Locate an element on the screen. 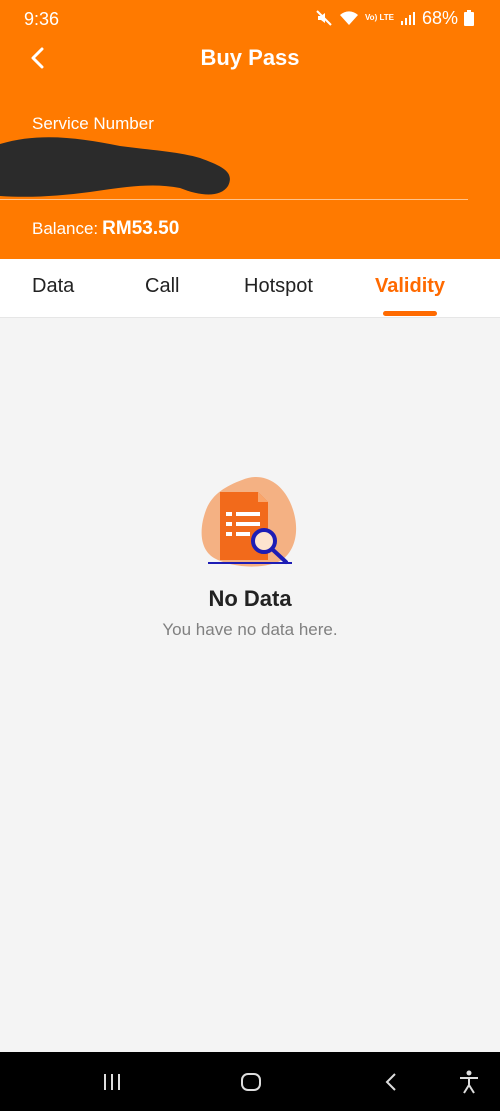 This screenshot has width=500, height=1111. accessibility-icon is located at coordinates (469, 1082).